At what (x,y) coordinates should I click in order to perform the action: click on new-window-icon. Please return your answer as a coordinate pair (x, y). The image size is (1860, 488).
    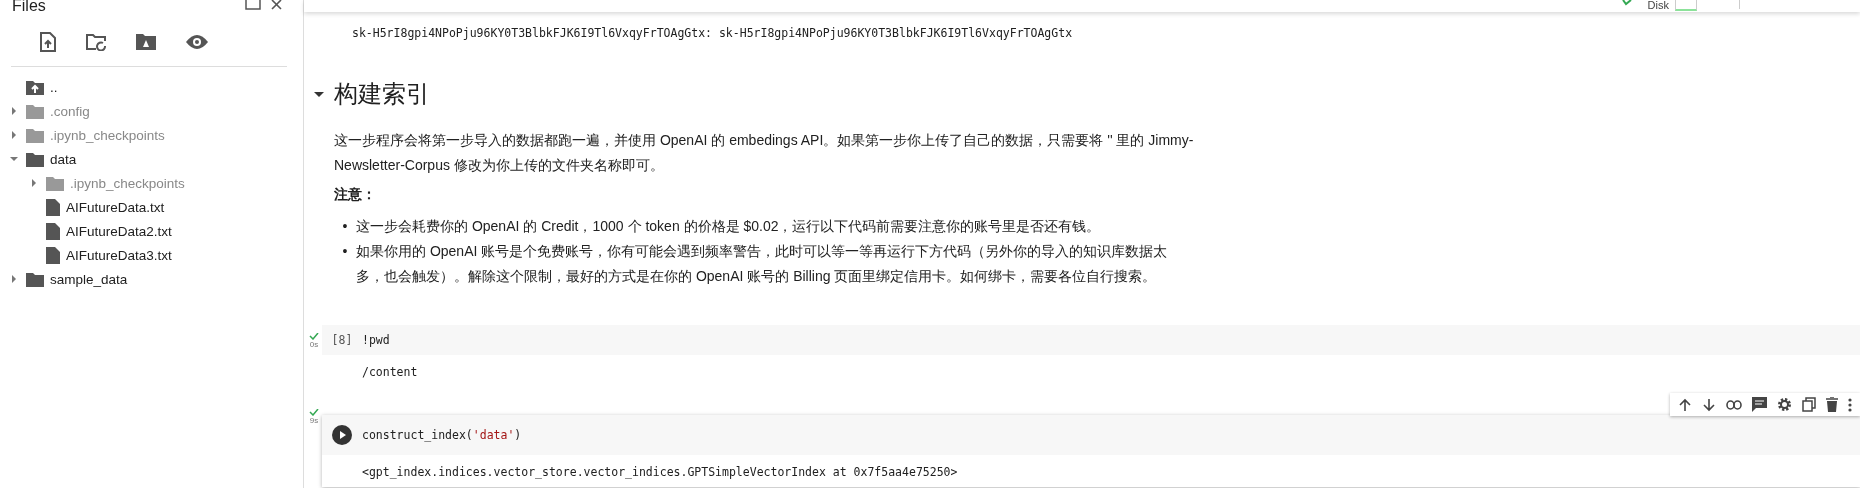
    Looking at the image, I should click on (253, 5).